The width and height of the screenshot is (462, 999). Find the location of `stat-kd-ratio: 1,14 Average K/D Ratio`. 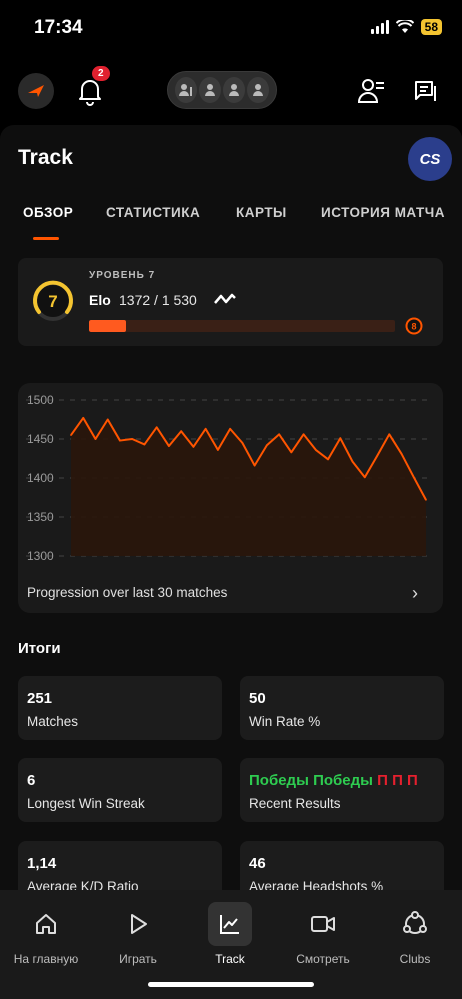

stat-kd-ratio: 1,14 Average K/D Ratio is located at coordinates (120, 865).